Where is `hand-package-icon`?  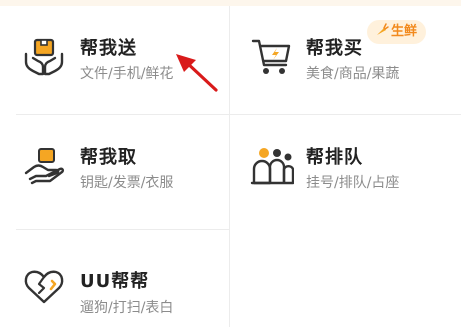
hand-package-icon is located at coordinates (44, 166).